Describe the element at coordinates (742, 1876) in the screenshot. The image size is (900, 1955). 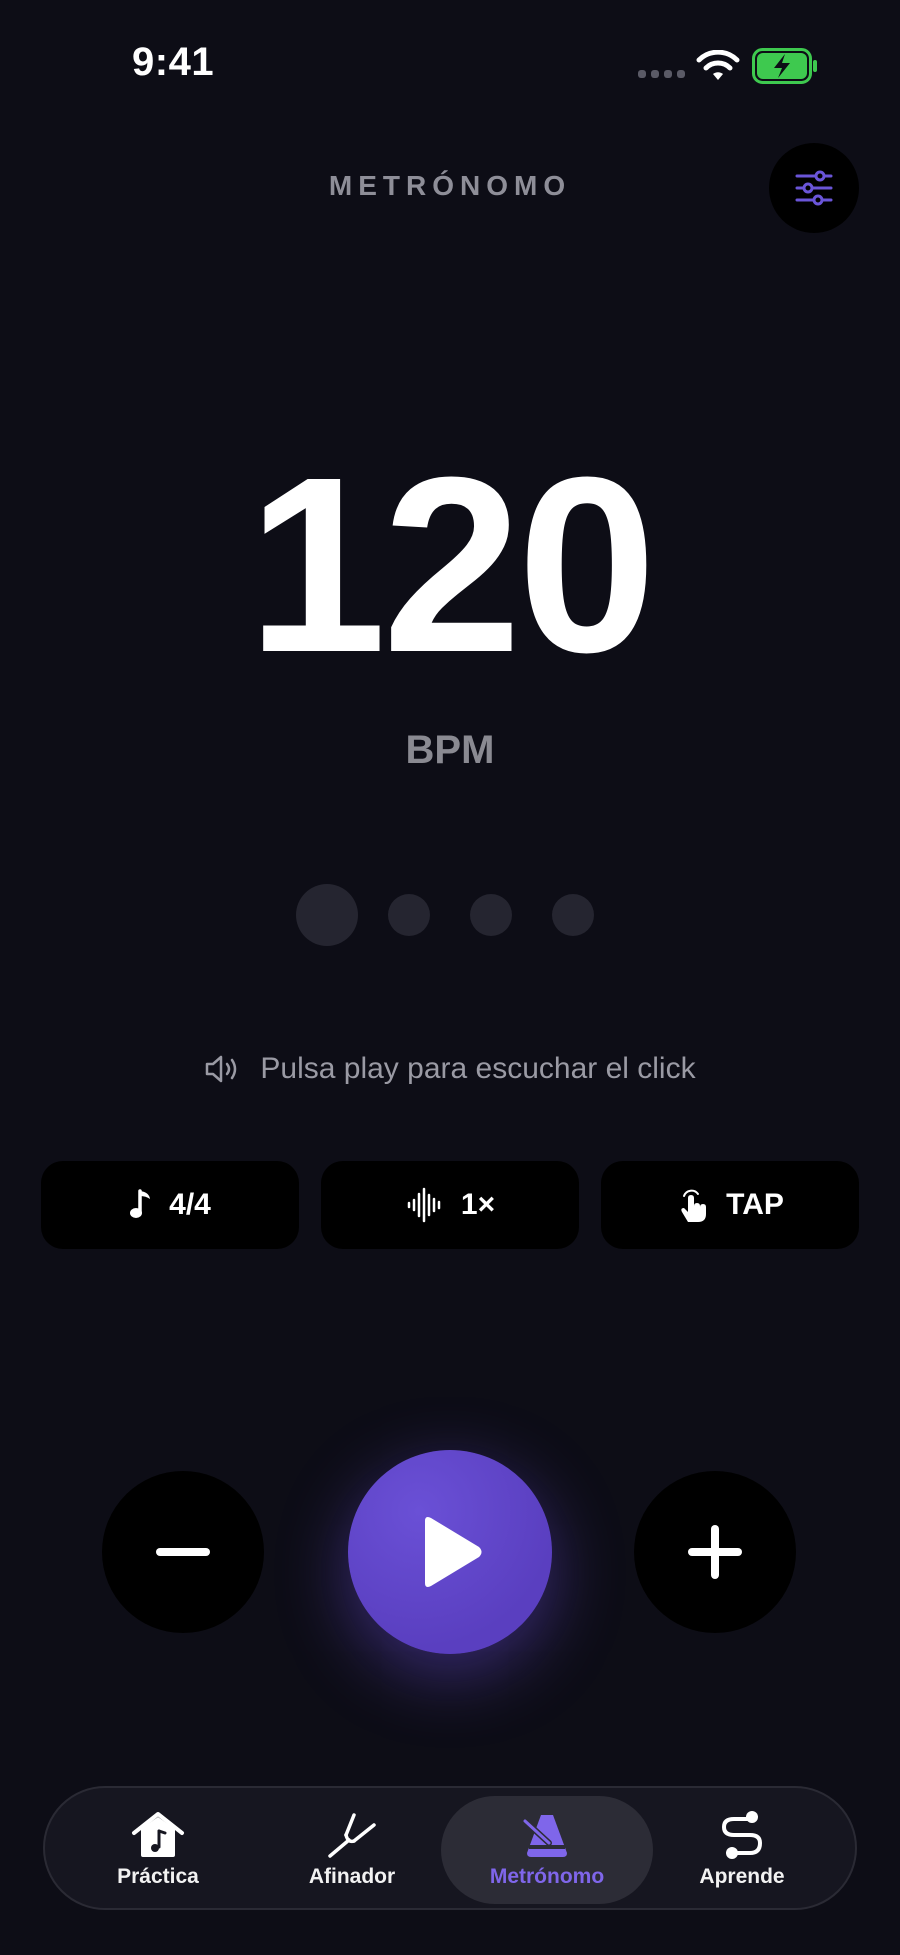
I see `tab-aprende-label: Aprende` at that location.